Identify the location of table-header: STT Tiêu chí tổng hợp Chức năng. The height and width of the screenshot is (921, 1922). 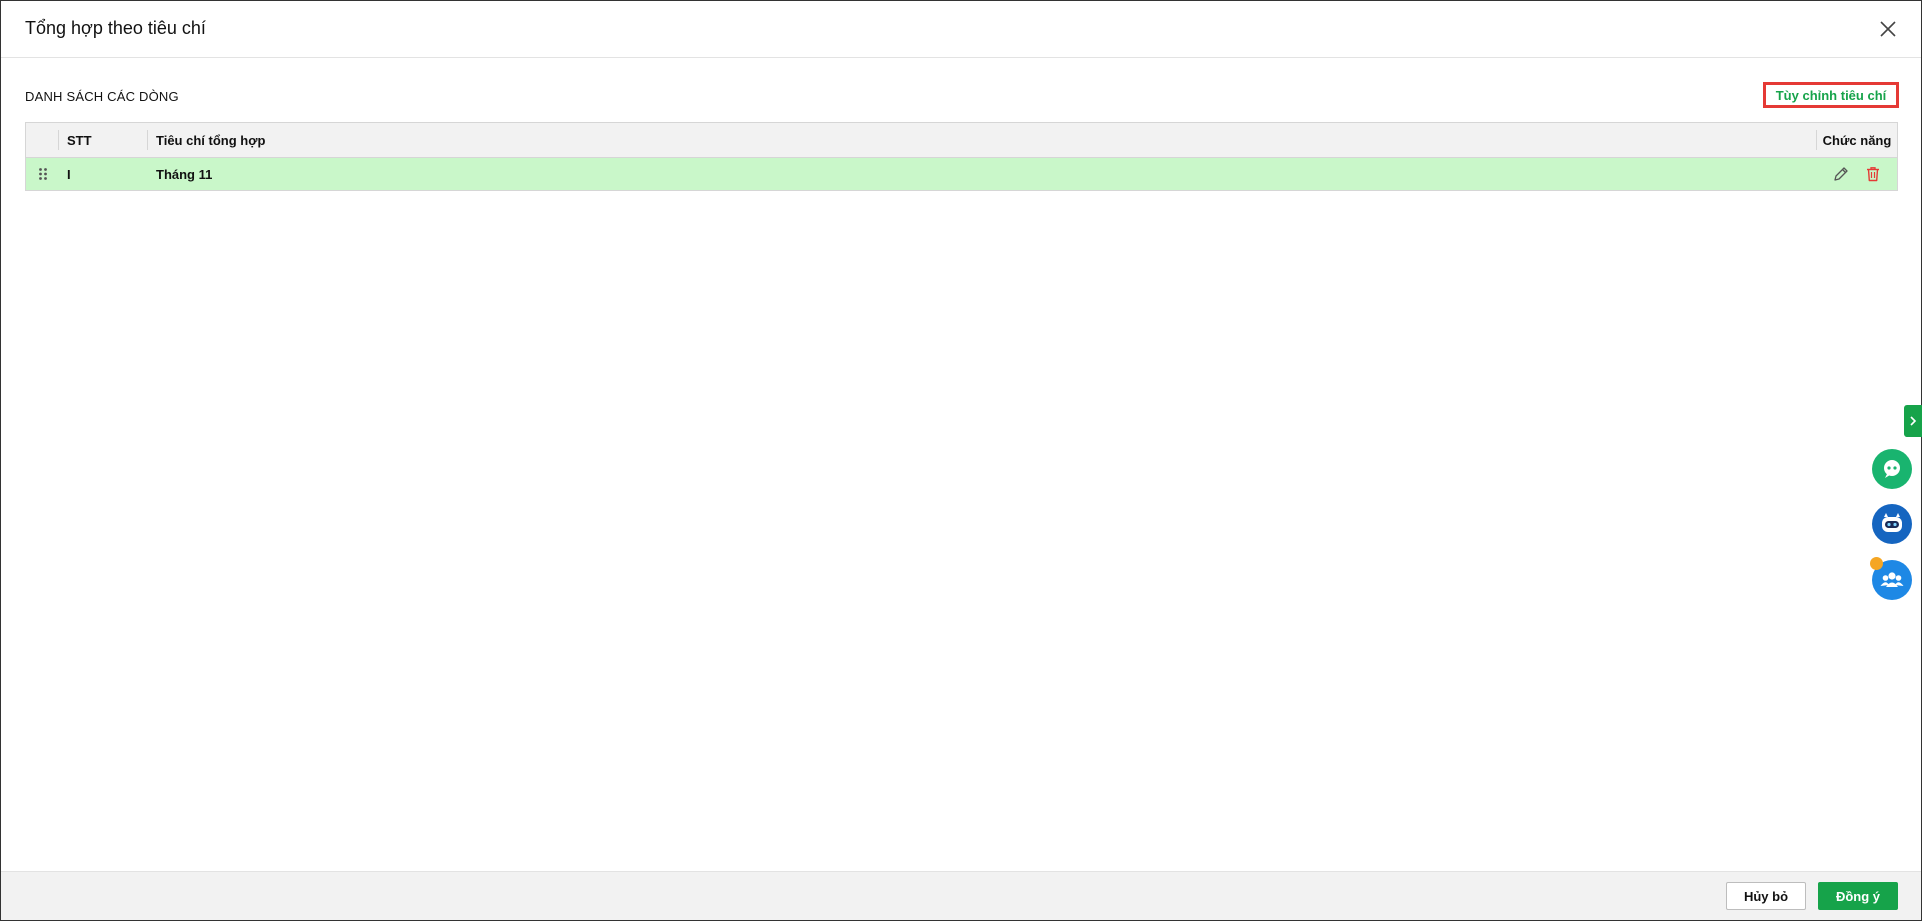
(961, 140).